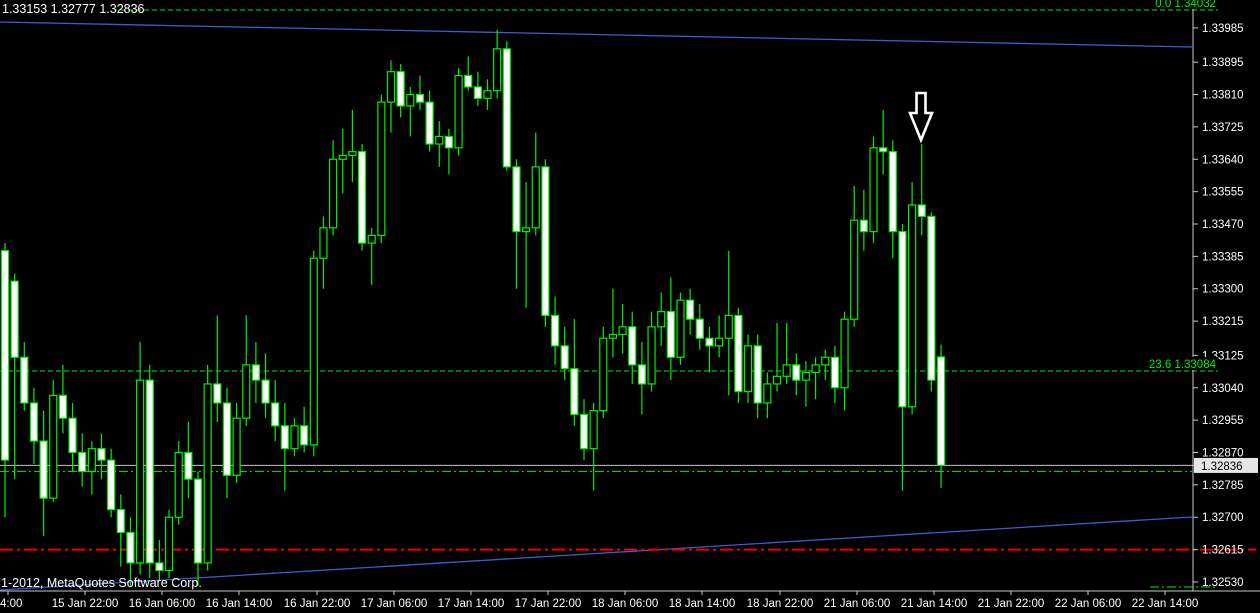  I want to click on time-axis-label: 16 Jan 06:00, so click(162, 604).